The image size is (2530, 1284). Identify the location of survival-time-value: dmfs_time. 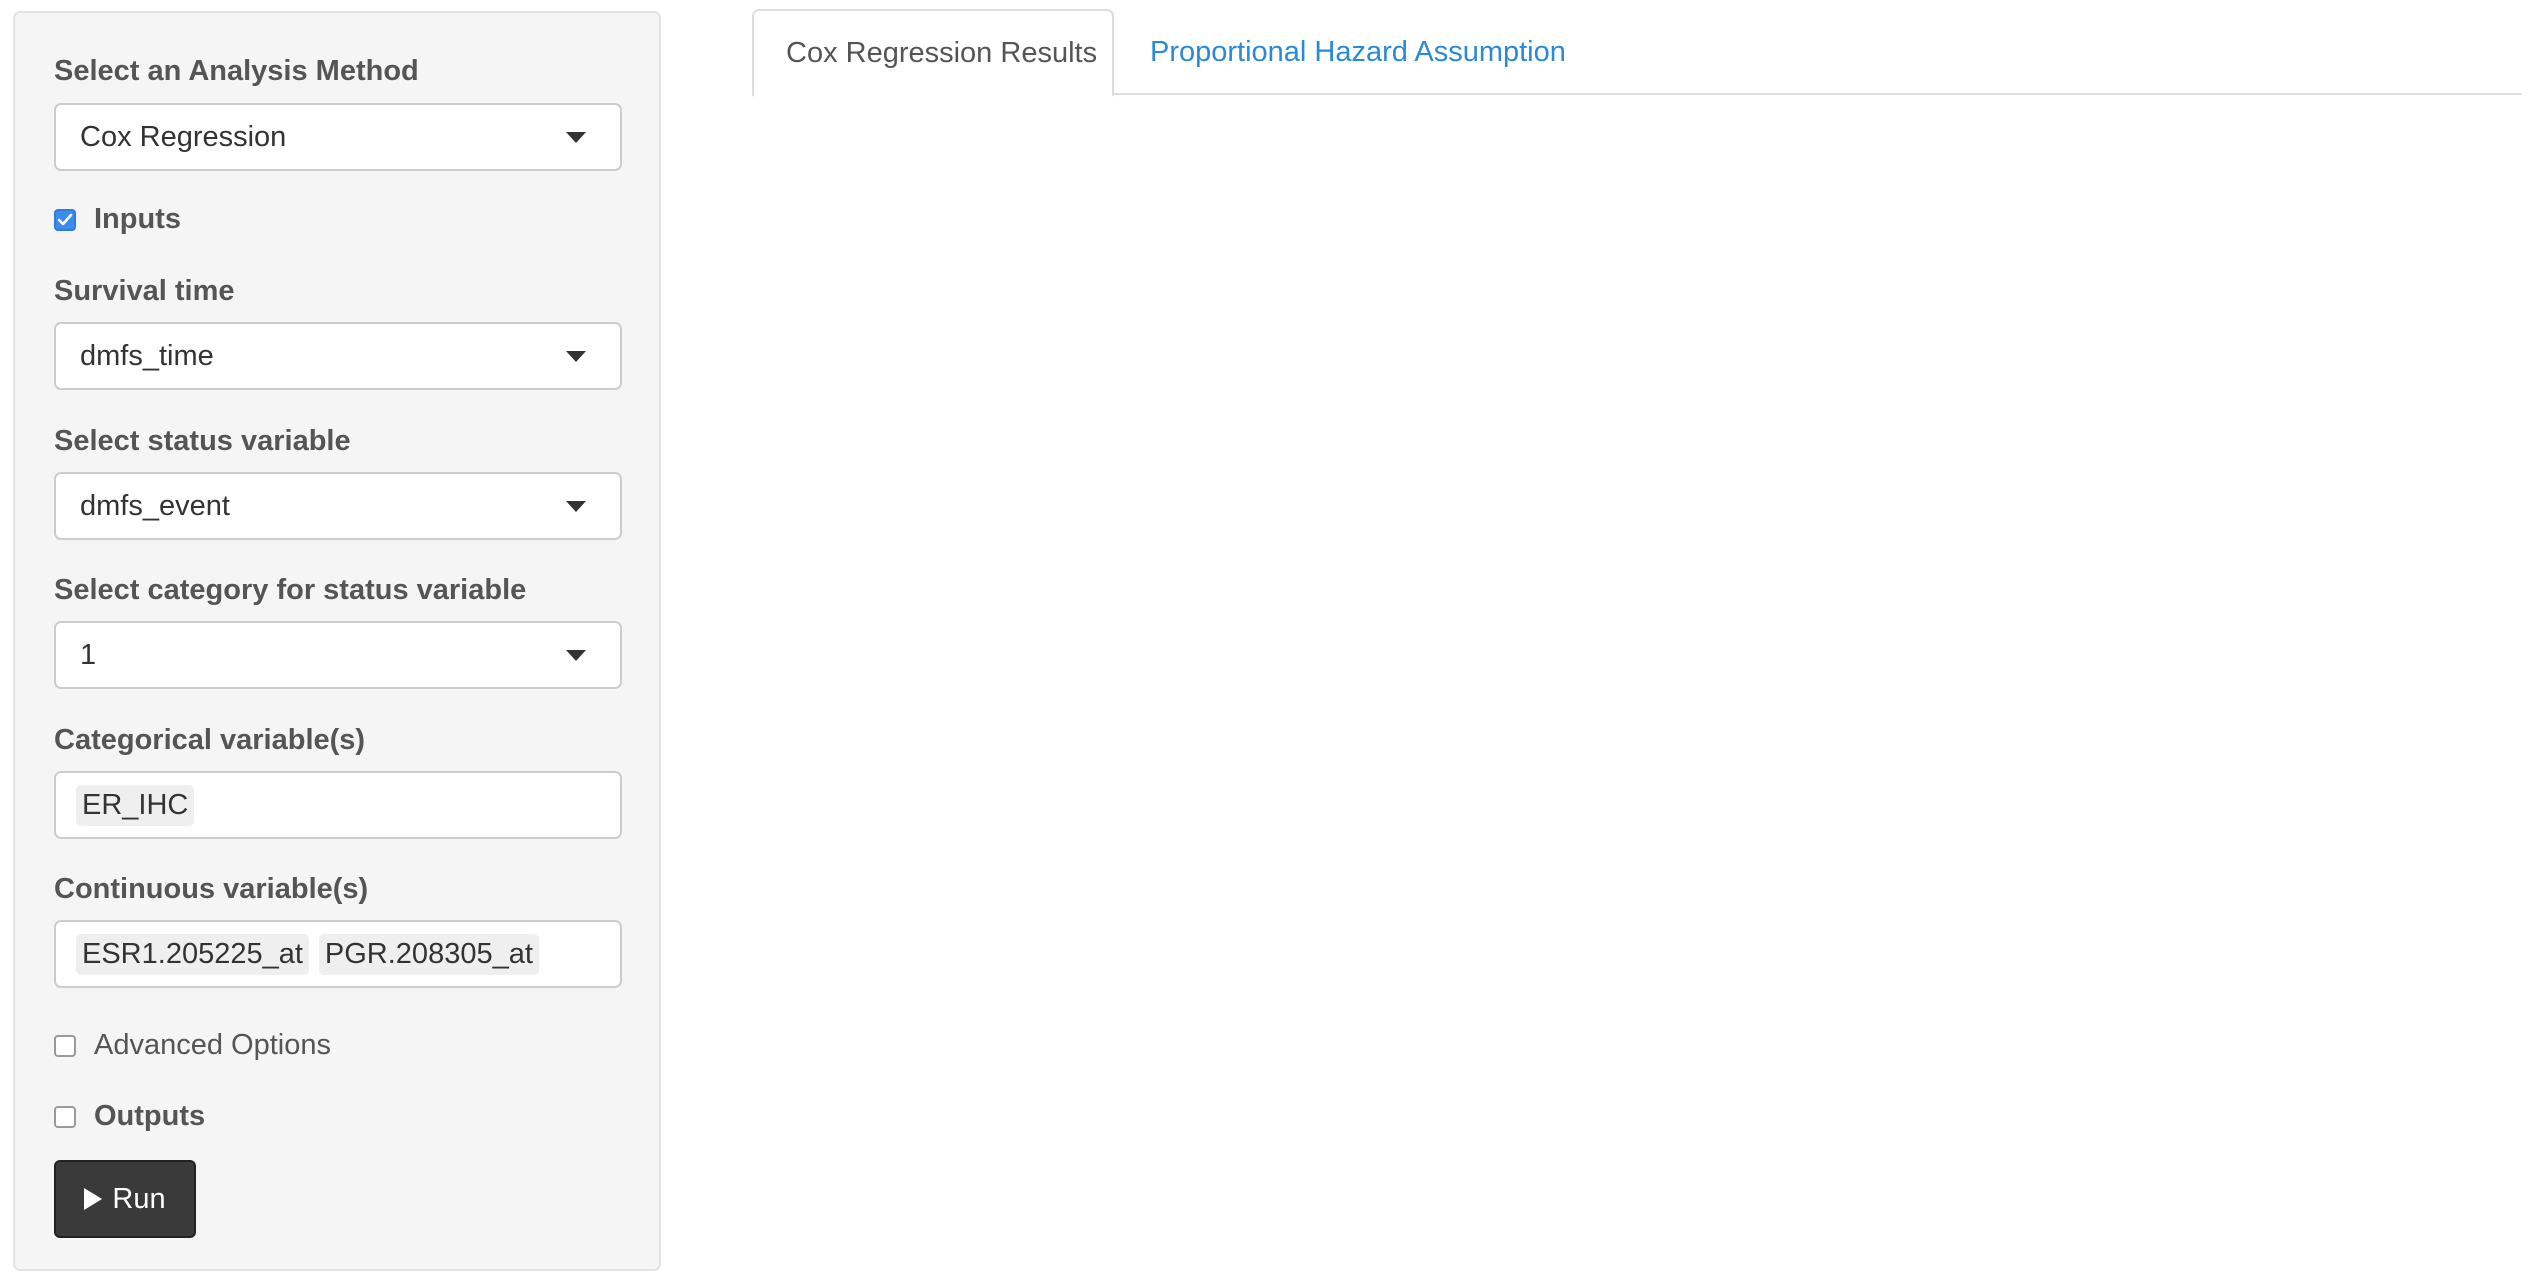
(147, 355).